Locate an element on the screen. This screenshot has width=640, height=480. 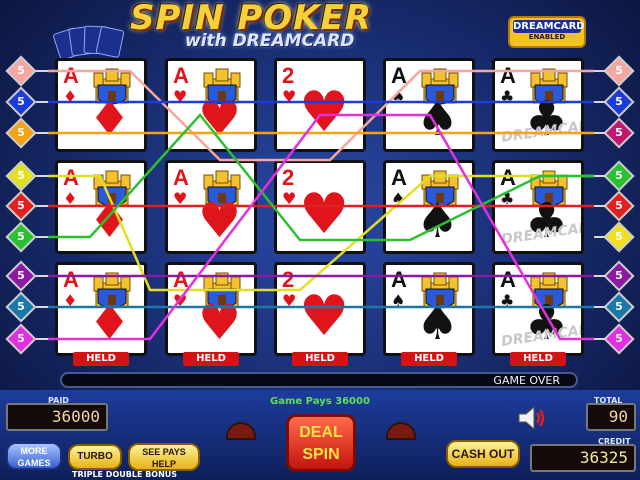
see-pays-help-button: SEE PAYS HELP is located at coordinates (164, 457).